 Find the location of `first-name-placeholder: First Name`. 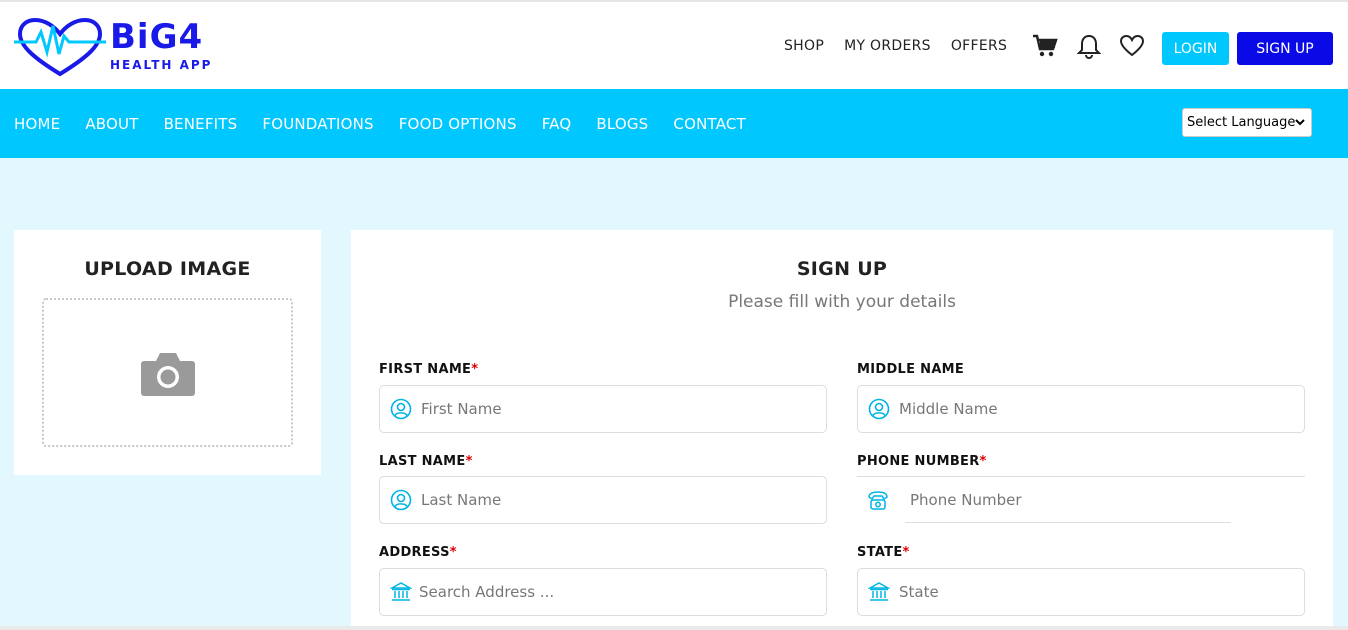

first-name-placeholder: First Name is located at coordinates (461, 409).